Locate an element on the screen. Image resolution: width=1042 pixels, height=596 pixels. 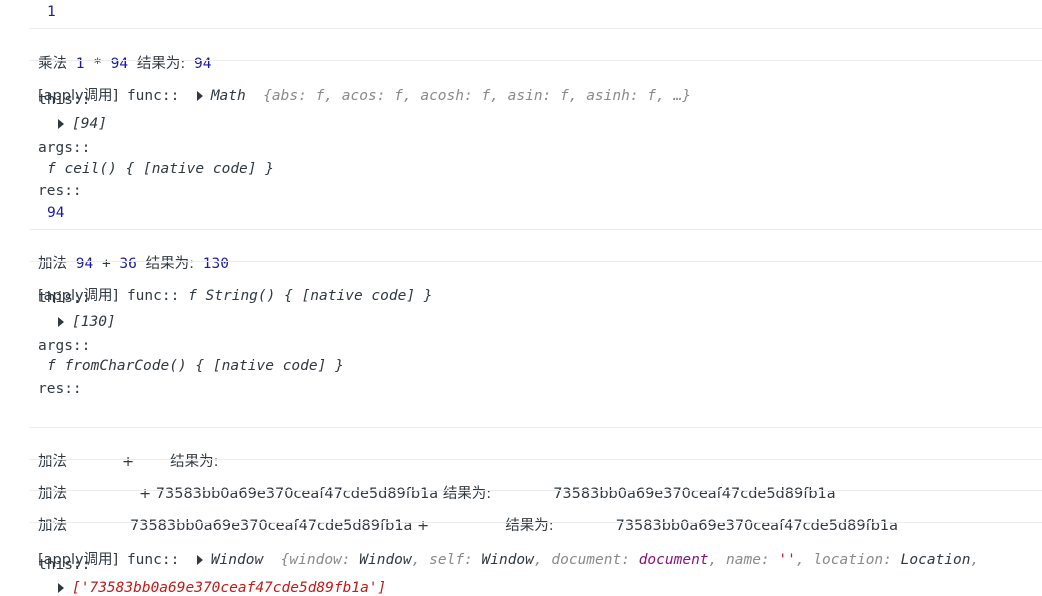
preview-key: self is located at coordinates (447, 560).